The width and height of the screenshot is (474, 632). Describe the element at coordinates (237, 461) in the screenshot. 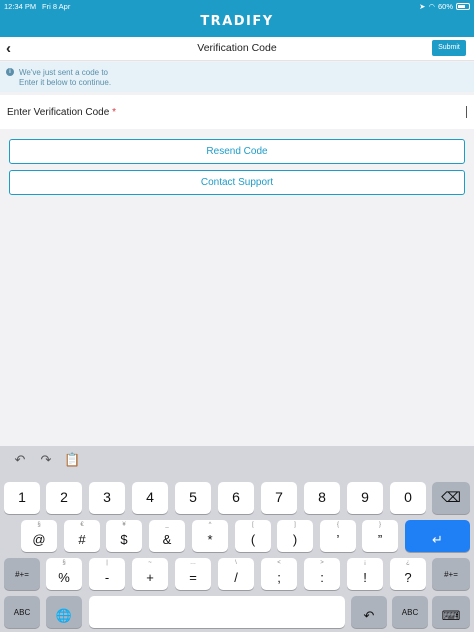

I see `keyboard-toolbar: ↶ ↷ 📋` at that location.